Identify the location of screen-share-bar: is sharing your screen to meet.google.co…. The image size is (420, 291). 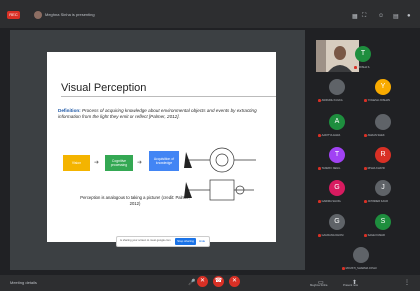
(163, 241).